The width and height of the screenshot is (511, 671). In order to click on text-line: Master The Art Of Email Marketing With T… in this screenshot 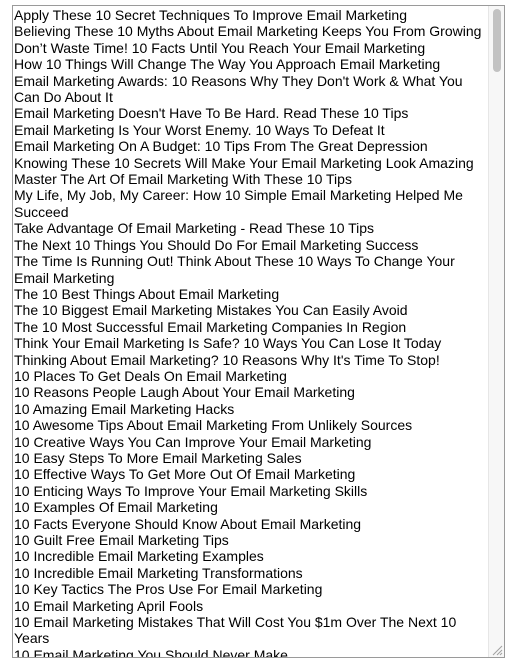, I will do `click(183, 179)`.